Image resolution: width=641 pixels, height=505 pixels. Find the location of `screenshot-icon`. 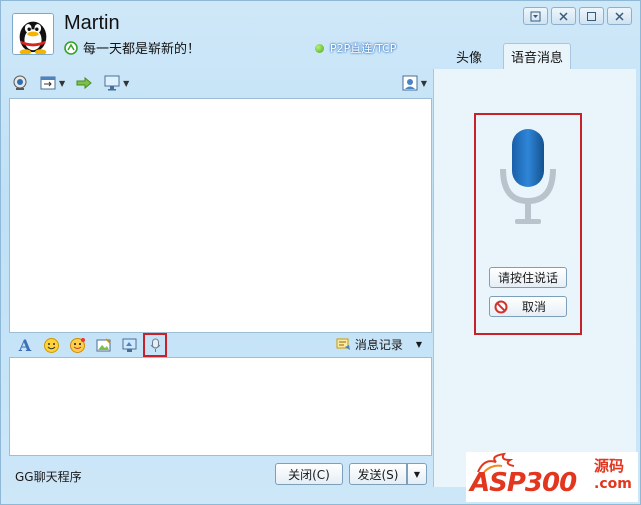

screenshot-icon is located at coordinates (103, 344).